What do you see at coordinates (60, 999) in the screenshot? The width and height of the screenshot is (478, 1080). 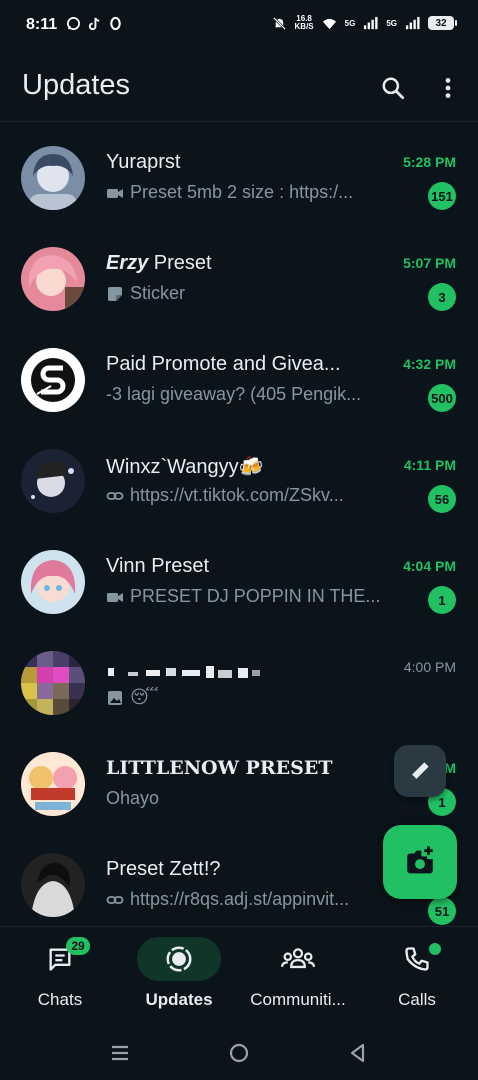 I see `tab-label: Chats` at bounding box center [60, 999].